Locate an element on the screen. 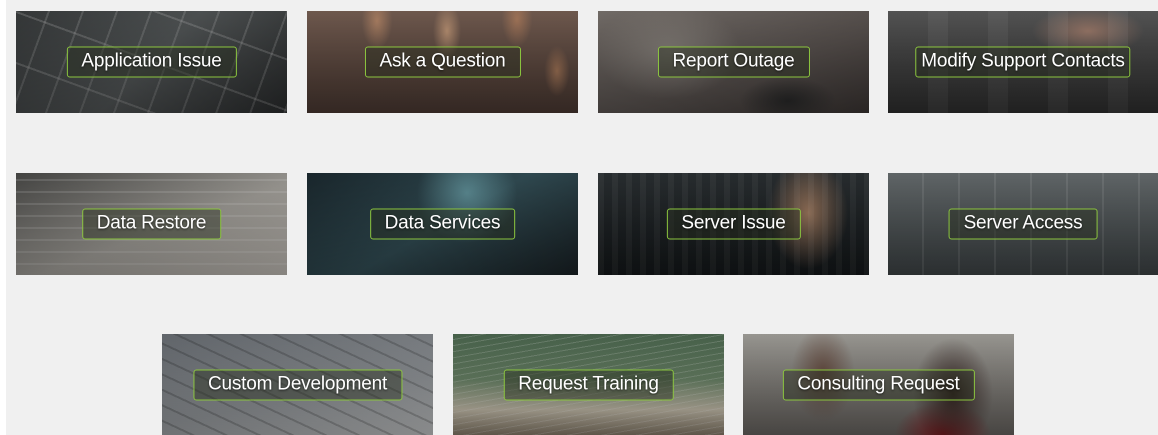 This screenshot has height=435, width=1158. tile-data-services: Data Services is located at coordinates (442, 224).